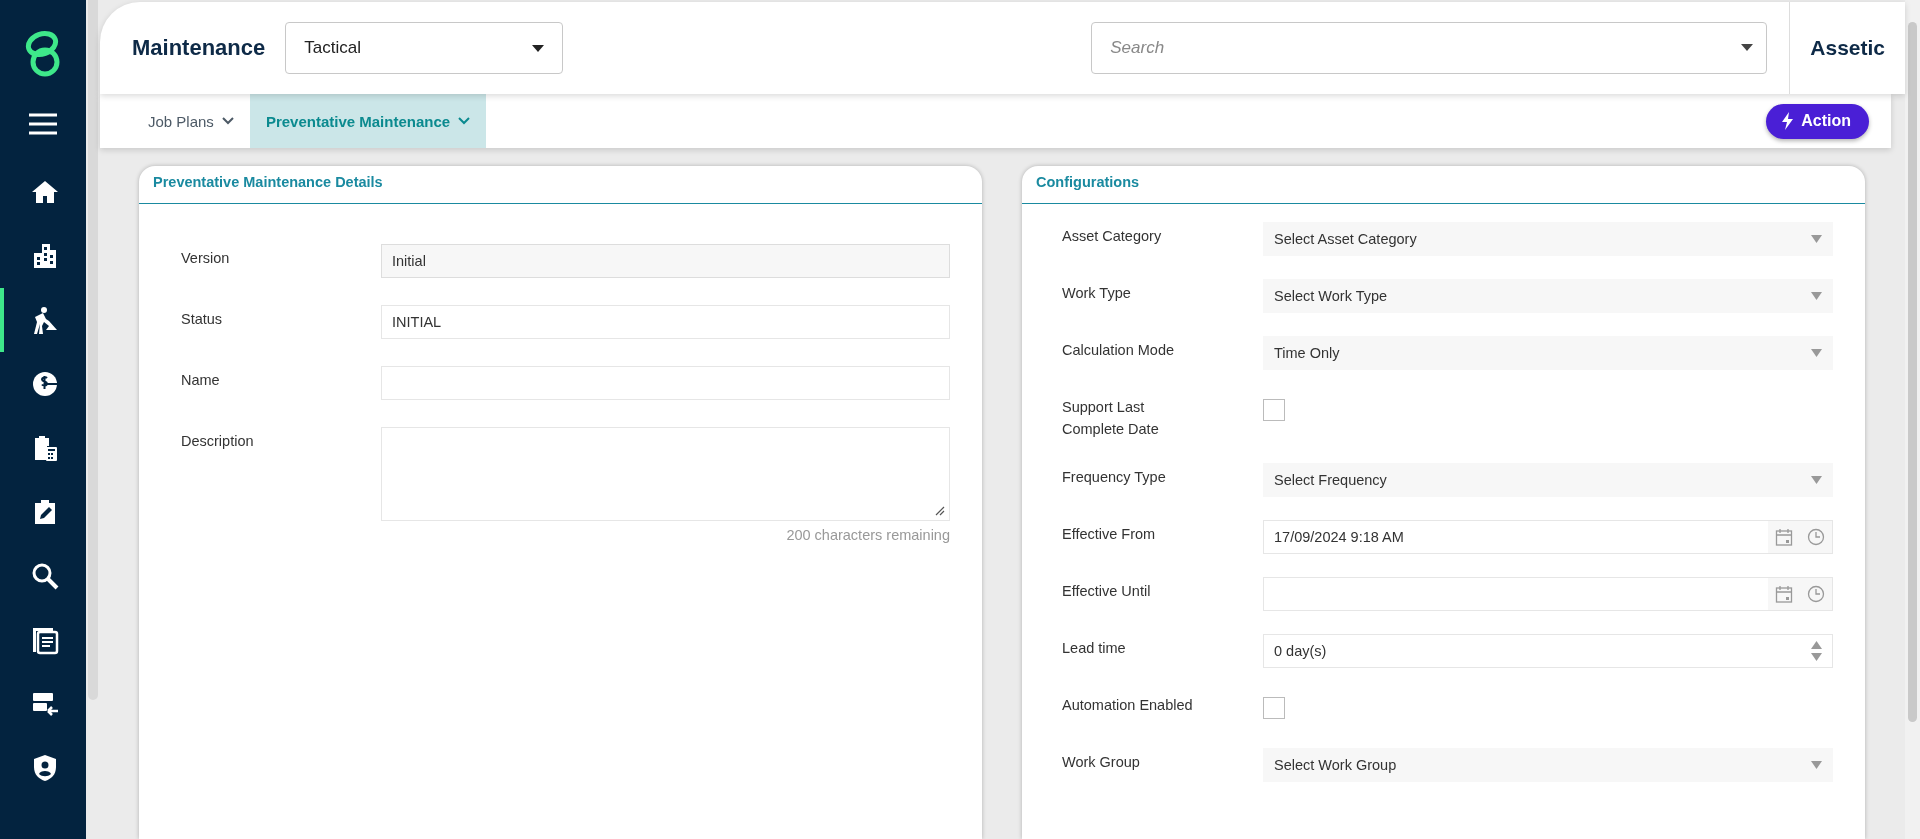  What do you see at coordinates (45, 384) in the screenshot?
I see `dollar-chart-icon` at bounding box center [45, 384].